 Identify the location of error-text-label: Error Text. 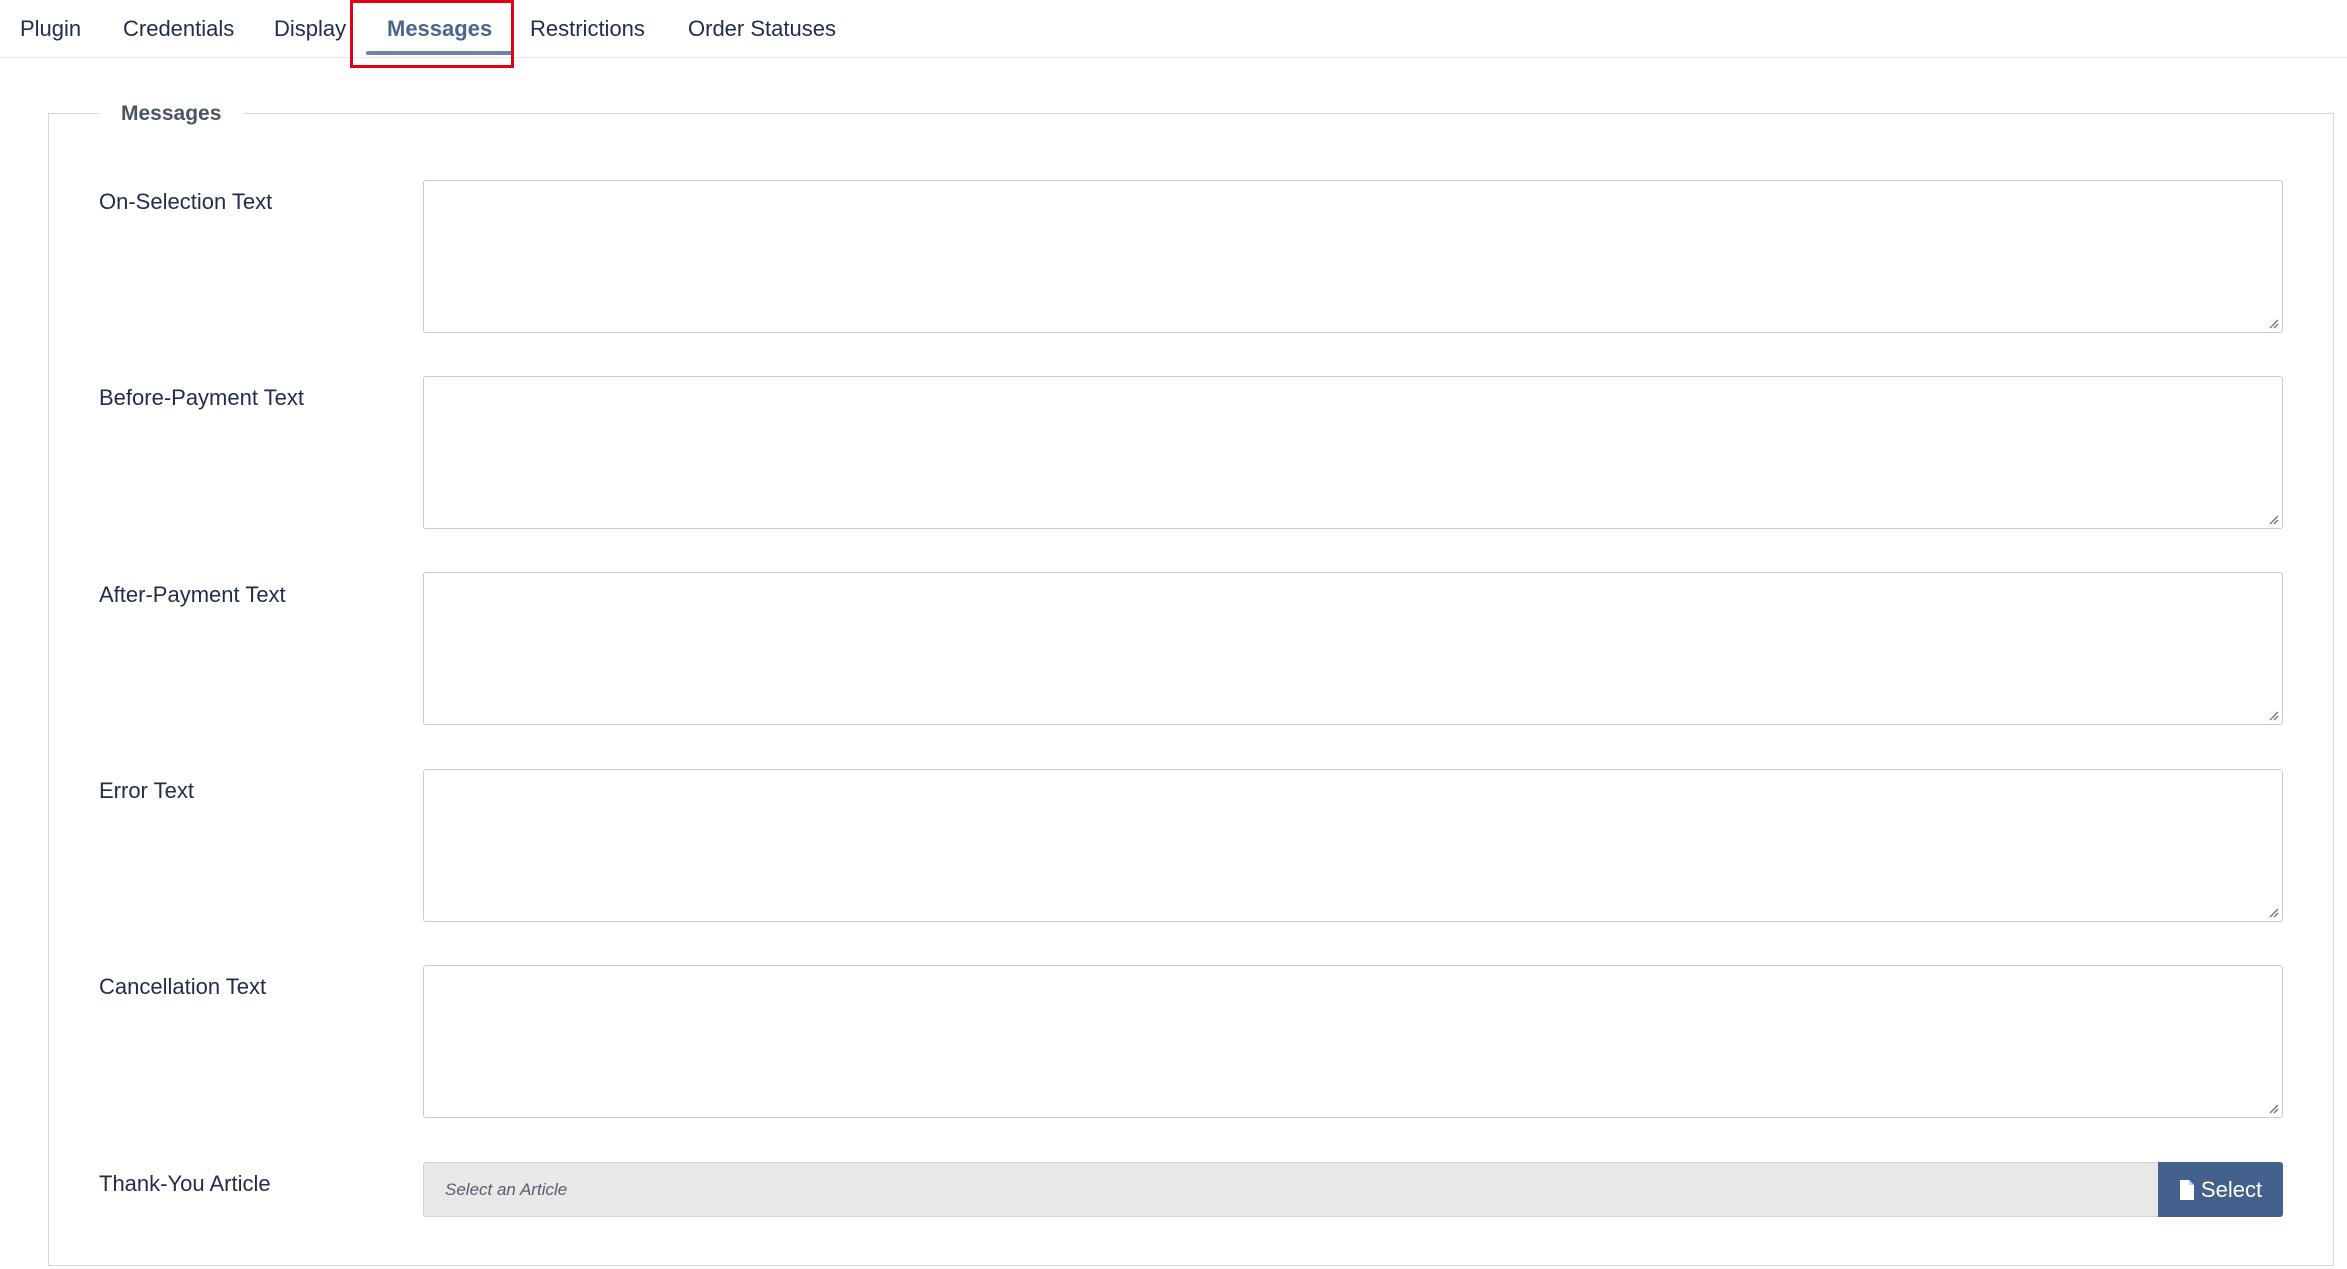
(146, 790).